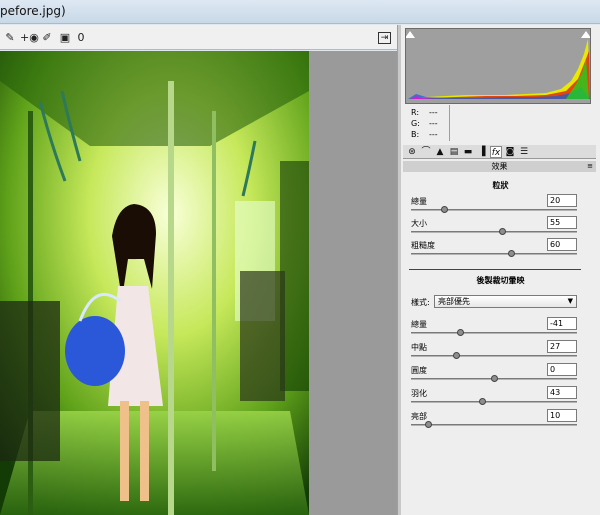 The image size is (600, 515). I want to click on grain-value-field-0: 20, so click(562, 200).